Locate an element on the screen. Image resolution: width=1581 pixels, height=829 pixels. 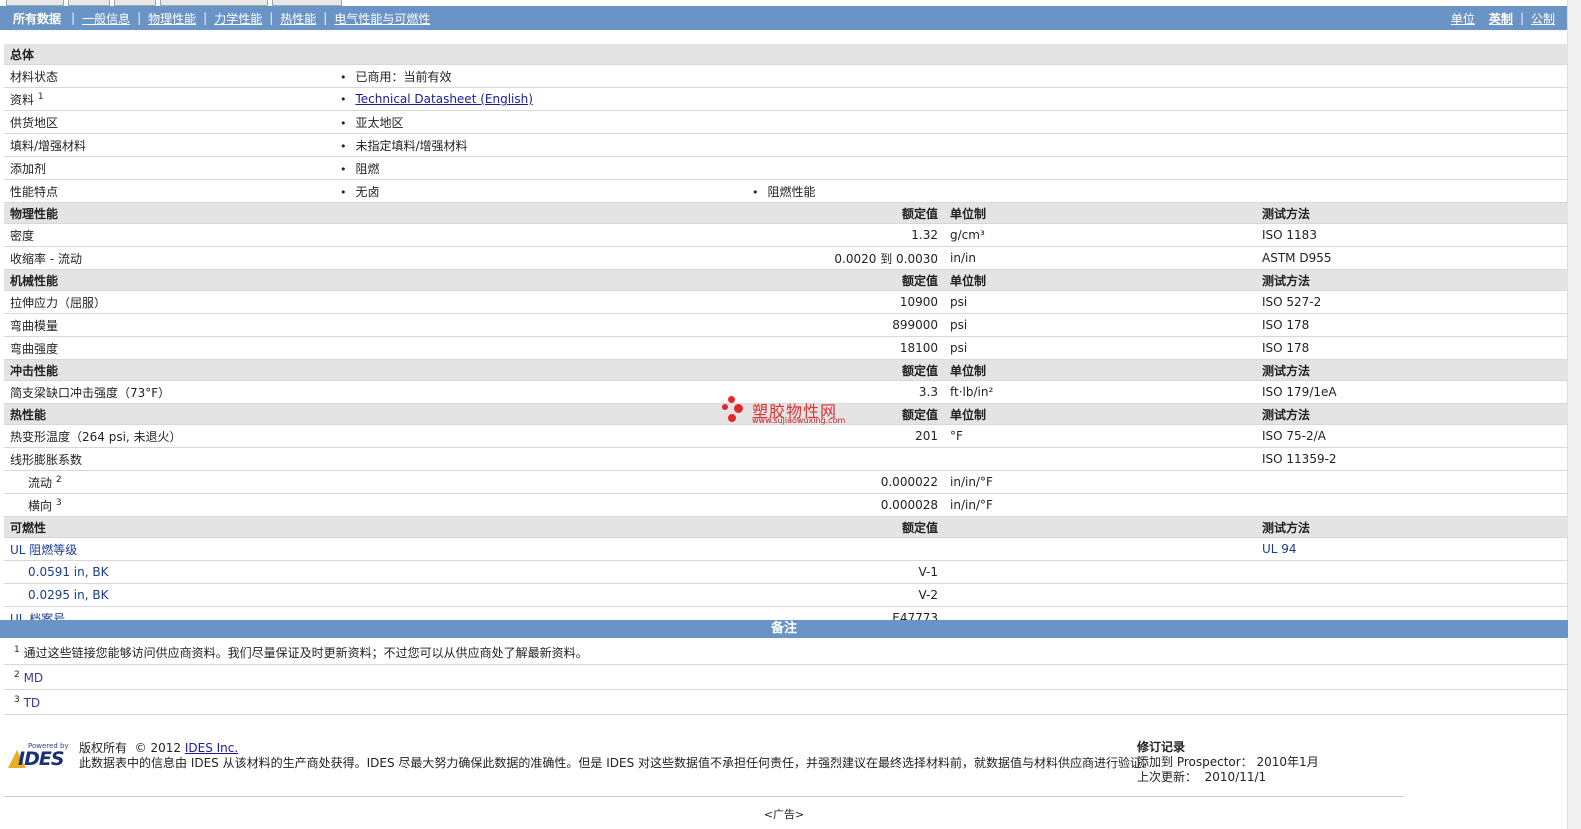
property-unit: in/in is located at coordinates (1100, 258).